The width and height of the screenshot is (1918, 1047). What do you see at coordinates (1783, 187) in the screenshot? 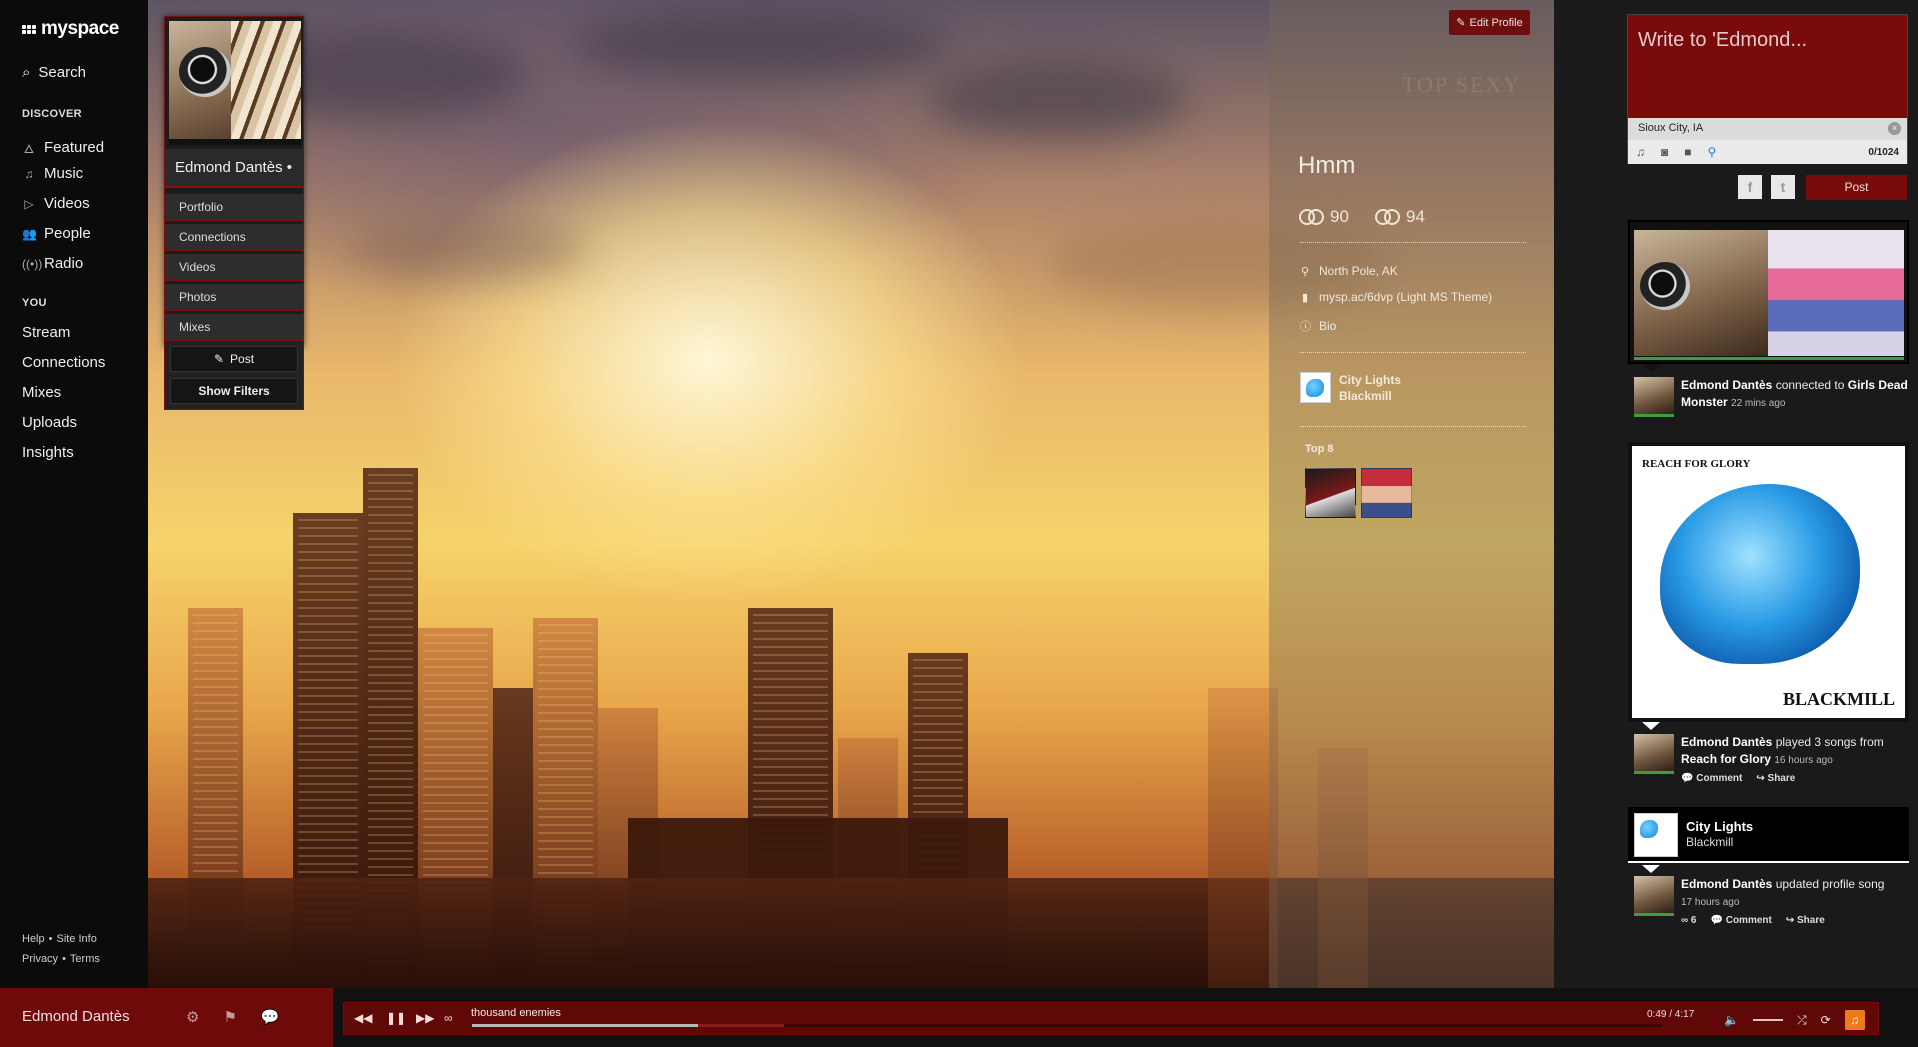
I see `twitter-share-toggle: t` at bounding box center [1783, 187].